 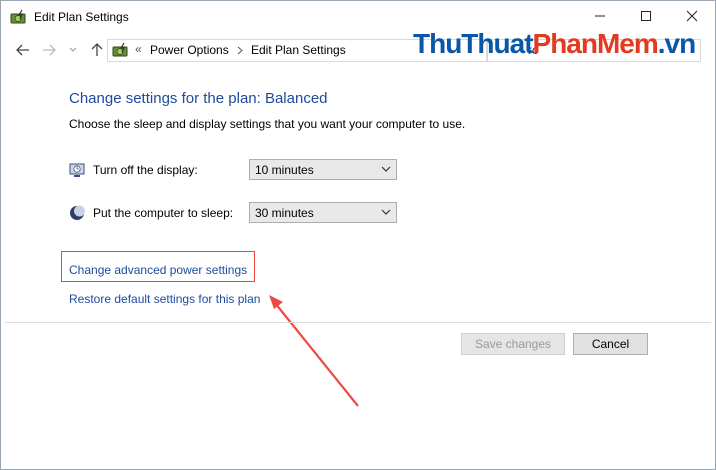 I want to click on annotation-arrow-icon, so click(x=314, y=351).